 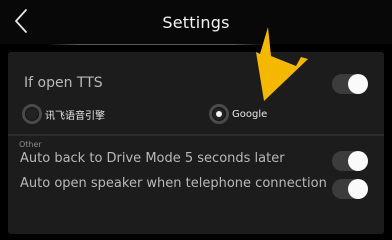 I want to click on title-divider, so click(x=156, y=44).